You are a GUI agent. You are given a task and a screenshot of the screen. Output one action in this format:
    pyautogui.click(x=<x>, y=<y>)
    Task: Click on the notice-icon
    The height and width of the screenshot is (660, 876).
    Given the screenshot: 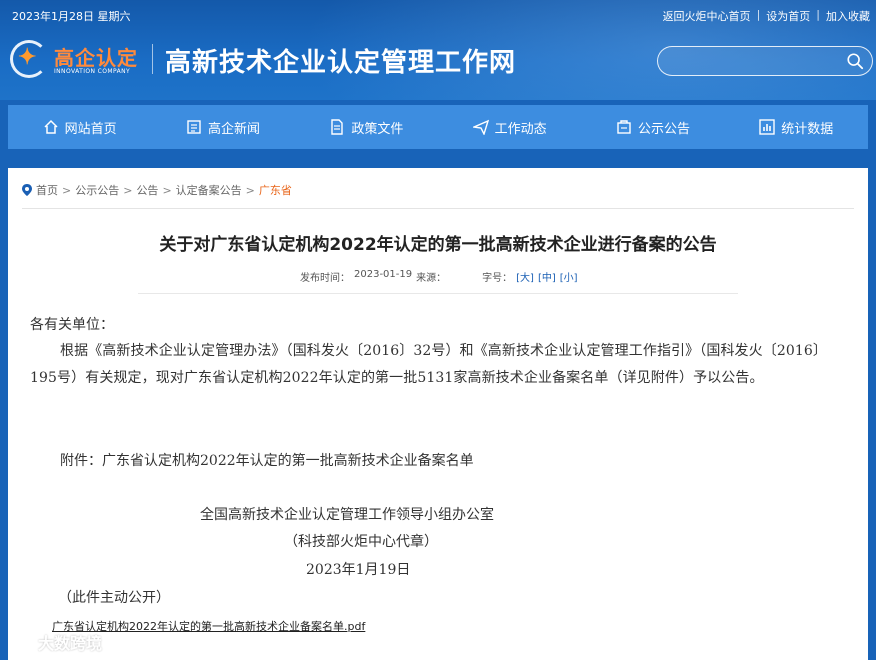 What is the action you would take?
    pyautogui.click(x=624, y=127)
    